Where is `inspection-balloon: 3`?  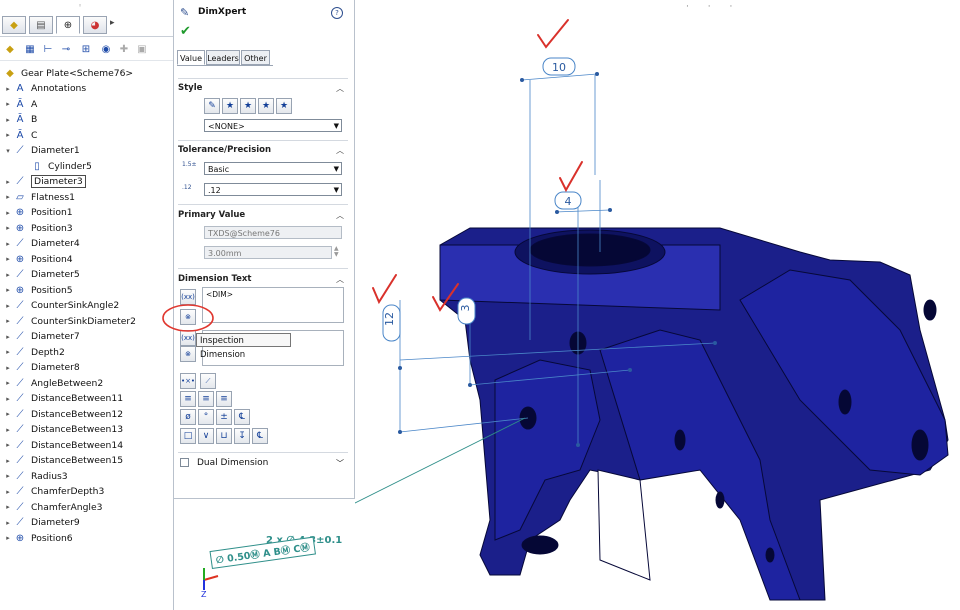
inspection-balloon: 3 is located at coordinates (466, 311).